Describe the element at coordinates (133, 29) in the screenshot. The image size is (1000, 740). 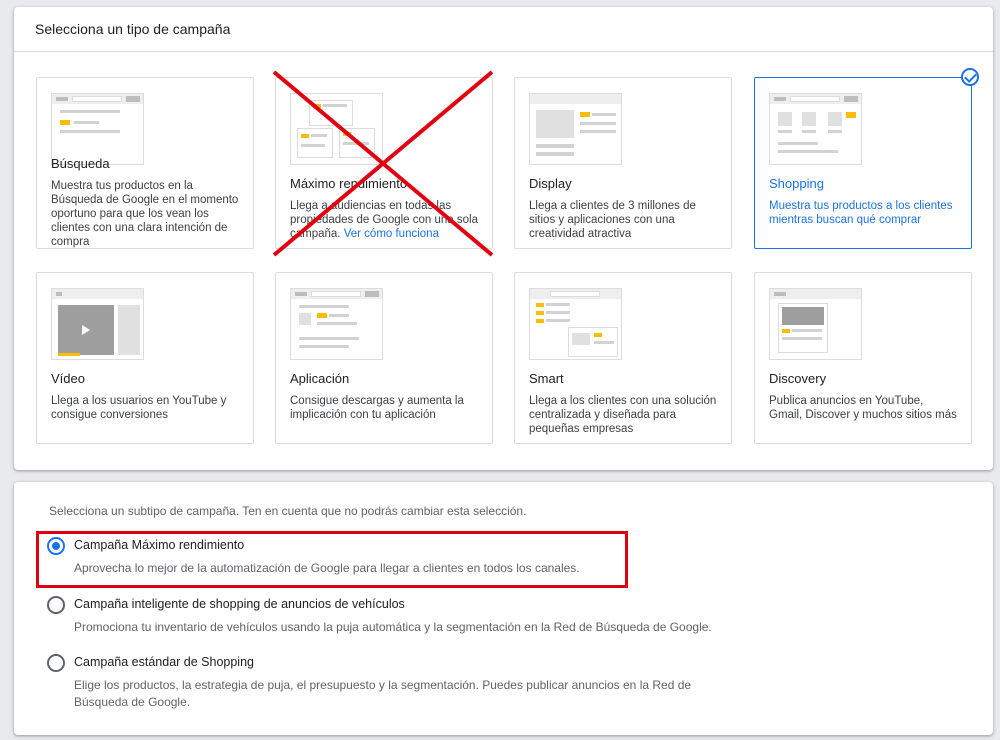
I see `panel-title: Selecciona un tipo de campaña` at that location.